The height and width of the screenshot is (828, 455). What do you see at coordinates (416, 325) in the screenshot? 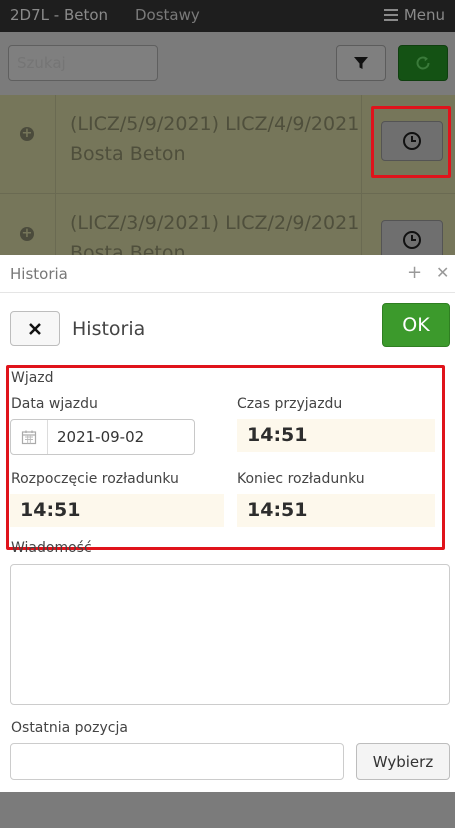
I see `ok-button: OK` at bounding box center [416, 325].